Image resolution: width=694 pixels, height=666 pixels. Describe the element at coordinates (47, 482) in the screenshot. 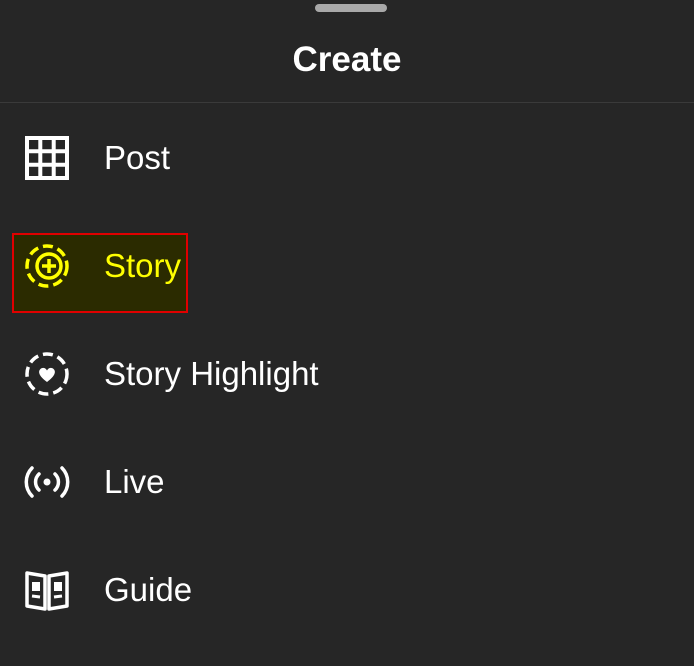

I see `live-broadcast-icon` at that location.